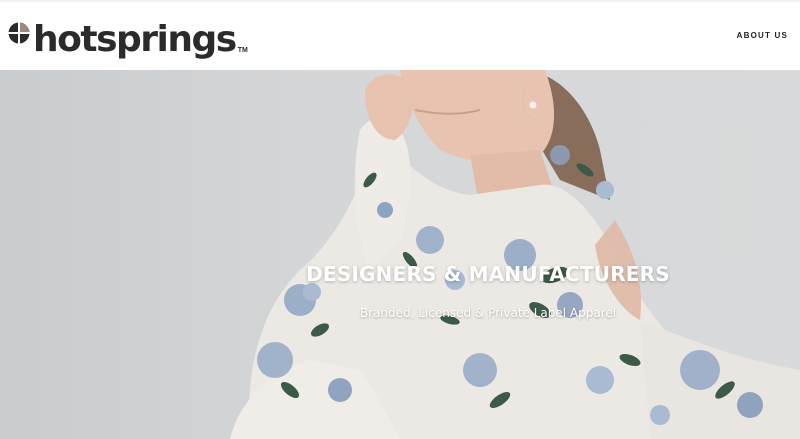 The image size is (800, 439). I want to click on hotsprings-logo: hotsprings TM, so click(128, 36).